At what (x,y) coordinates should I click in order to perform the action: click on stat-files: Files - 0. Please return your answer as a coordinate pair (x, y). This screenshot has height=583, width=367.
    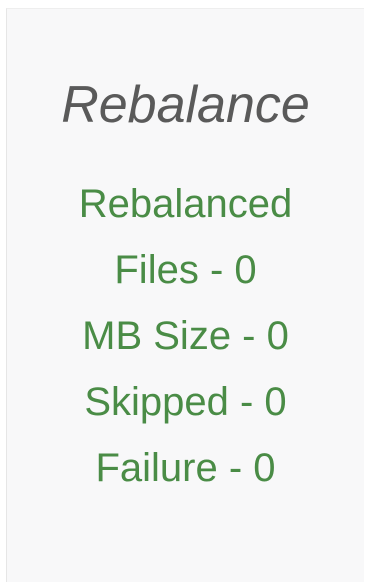
    Looking at the image, I should click on (185, 270).